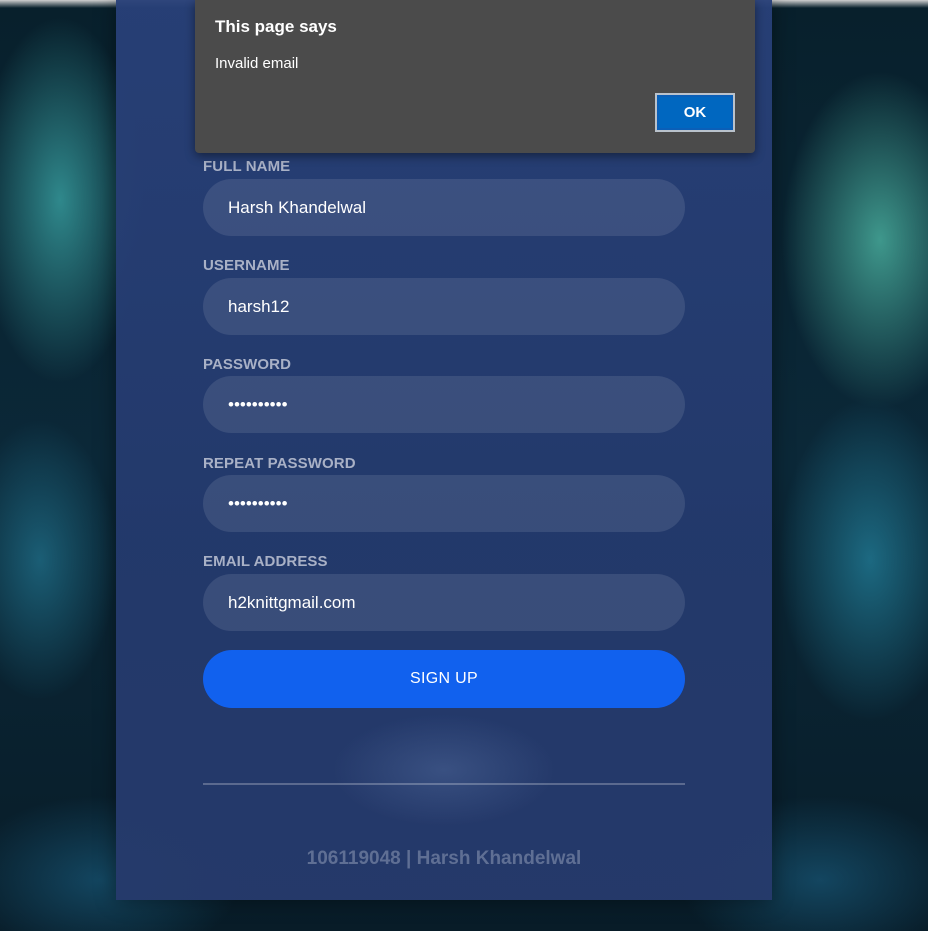 This screenshot has height=931, width=928. What do you see at coordinates (444, 858) in the screenshot?
I see `footer-text: 106119048 | Harsh Khandelwal` at bounding box center [444, 858].